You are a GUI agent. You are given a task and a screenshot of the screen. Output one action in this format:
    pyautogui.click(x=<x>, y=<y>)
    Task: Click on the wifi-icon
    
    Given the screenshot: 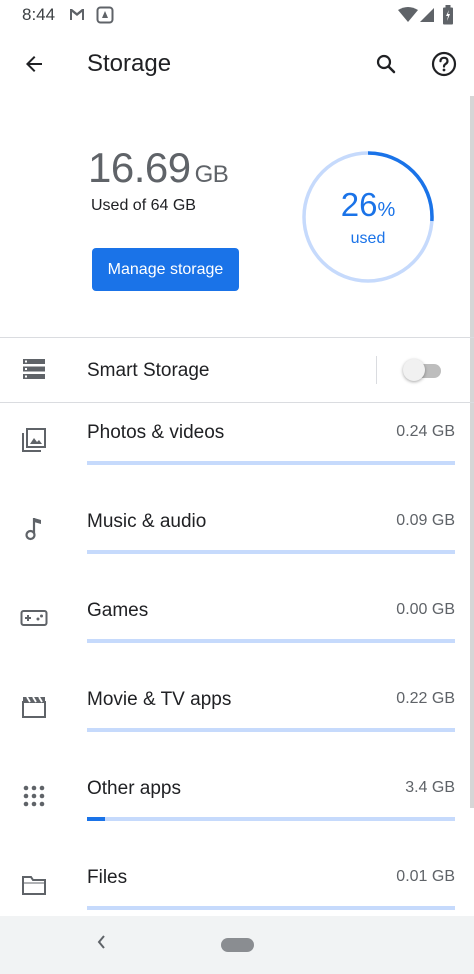 What is the action you would take?
    pyautogui.click(x=408, y=17)
    